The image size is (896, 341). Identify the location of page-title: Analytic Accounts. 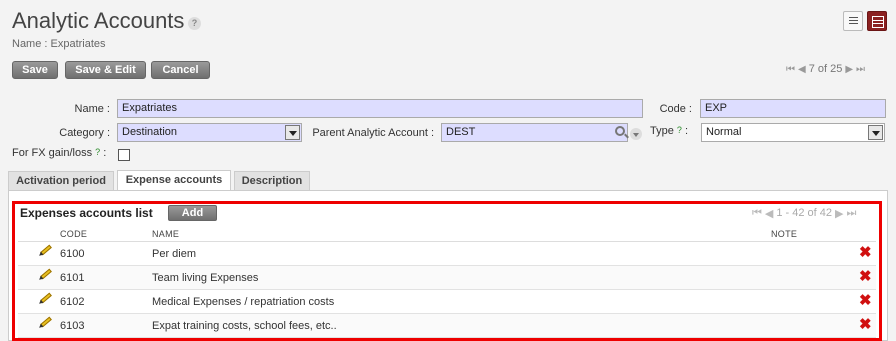
(98, 20).